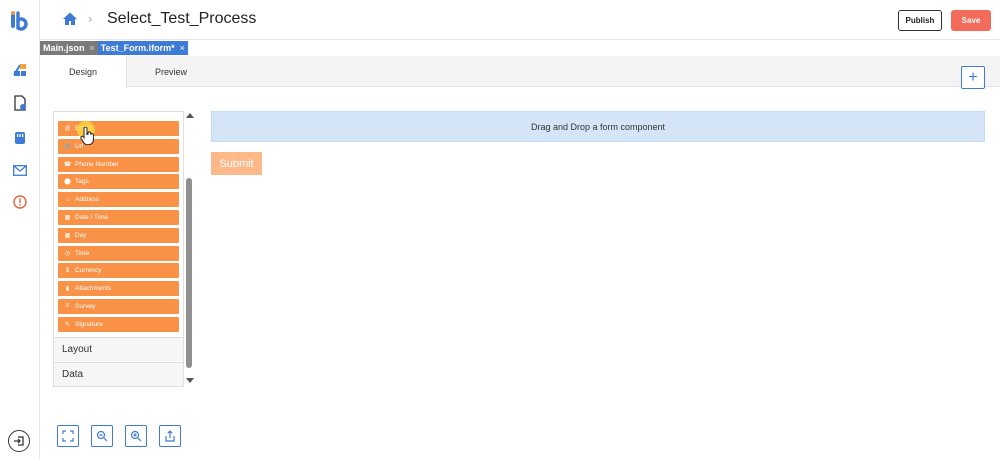 The width and height of the screenshot is (1000, 459). What do you see at coordinates (598, 126) in the screenshot?
I see `drop-zone: Drag and Drop a form component` at bounding box center [598, 126].